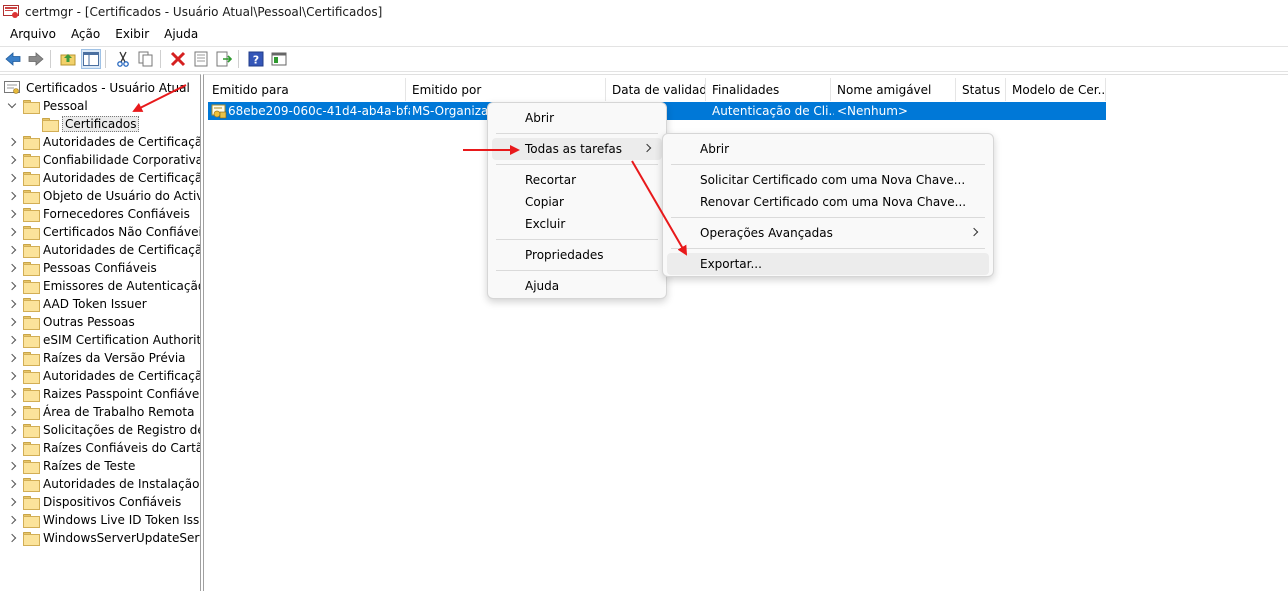  What do you see at coordinates (103, 196) in the screenshot?
I see `tree-item: Objeto de Usuário do Active I` at bounding box center [103, 196].